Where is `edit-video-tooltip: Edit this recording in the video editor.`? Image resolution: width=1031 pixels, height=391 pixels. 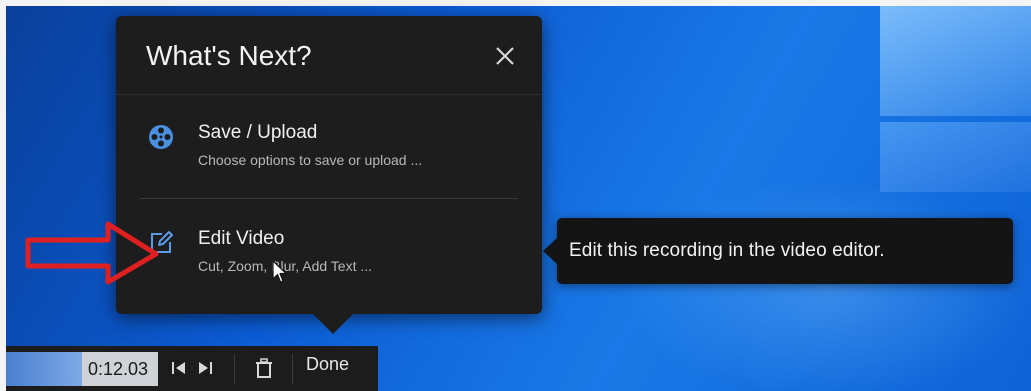 edit-video-tooltip: Edit this recording in the video editor. is located at coordinates (778, 251).